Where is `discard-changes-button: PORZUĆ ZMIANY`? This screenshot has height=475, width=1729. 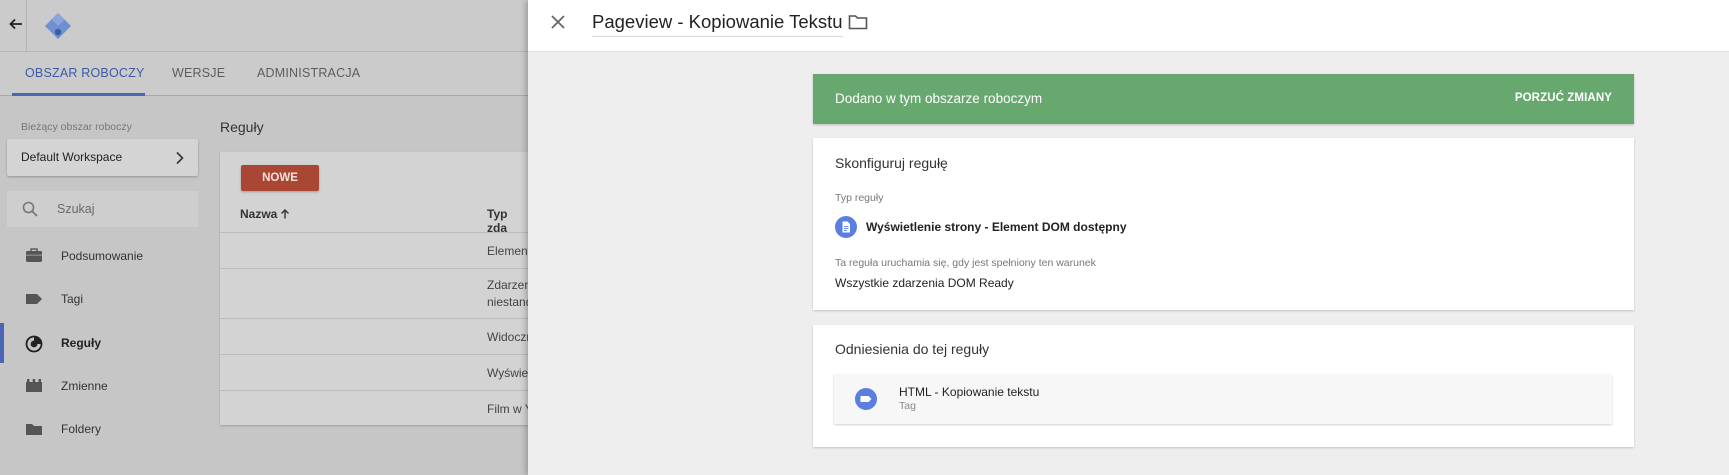
discard-changes-button: PORZUĆ ZMIANY is located at coordinates (1563, 98).